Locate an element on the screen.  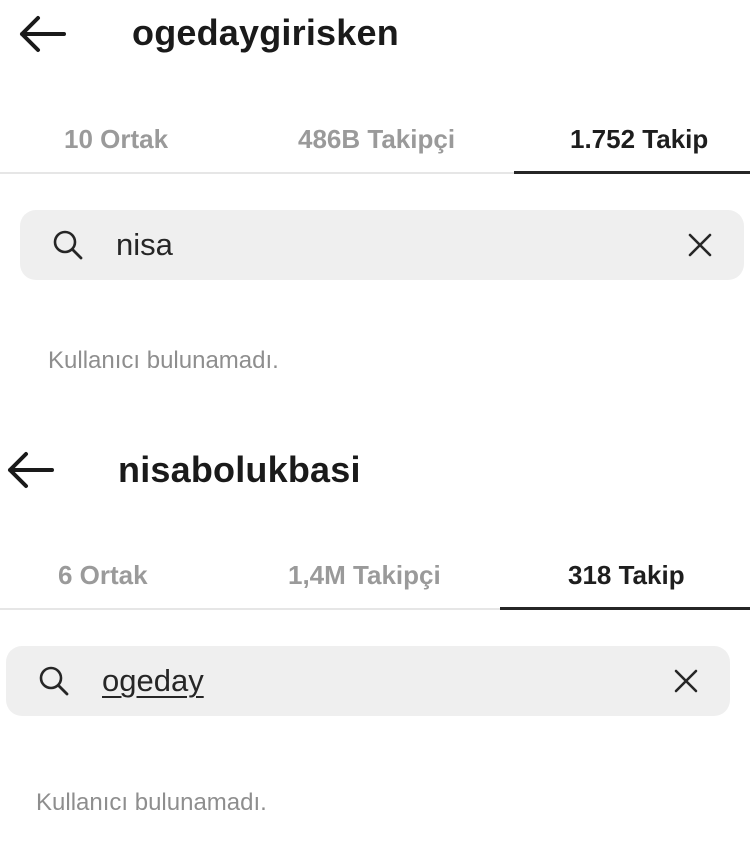
tab-following: 318 Takip is located at coordinates (626, 575).